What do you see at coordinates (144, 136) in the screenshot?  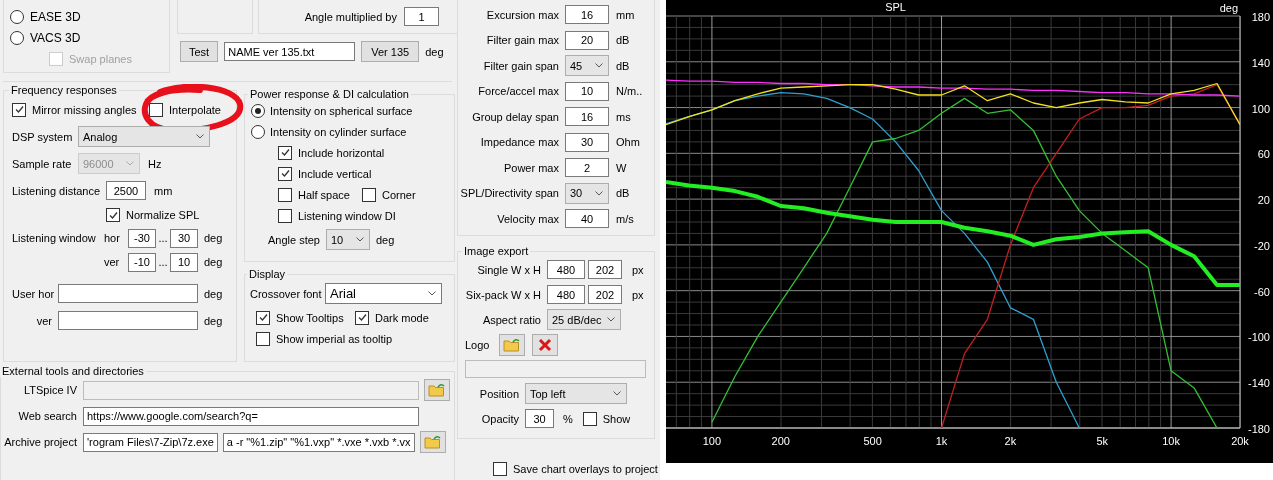 I see `dsp-system-dropdown: Analog` at bounding box center [144, 136].